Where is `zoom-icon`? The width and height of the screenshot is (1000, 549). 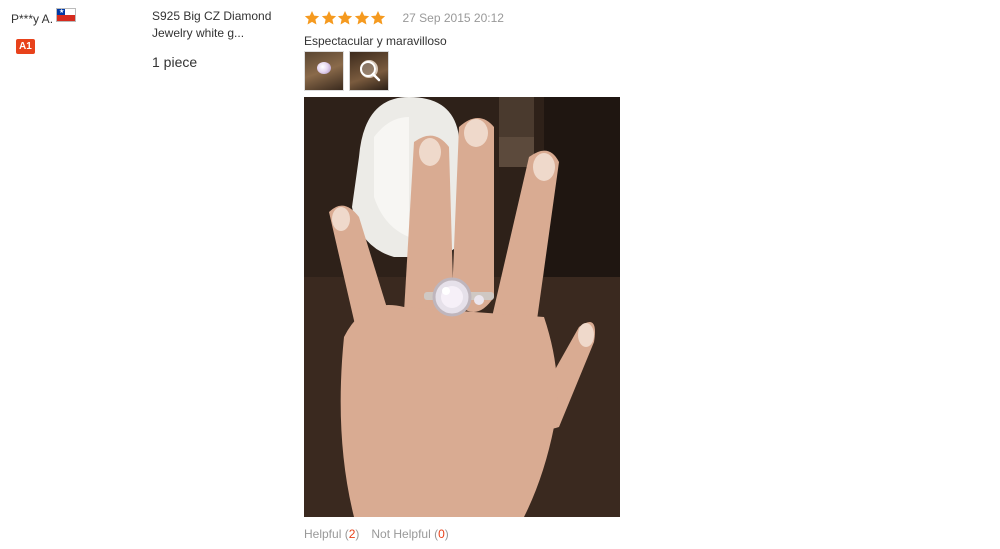
zoom-icon is located at coordinates (370, 71).